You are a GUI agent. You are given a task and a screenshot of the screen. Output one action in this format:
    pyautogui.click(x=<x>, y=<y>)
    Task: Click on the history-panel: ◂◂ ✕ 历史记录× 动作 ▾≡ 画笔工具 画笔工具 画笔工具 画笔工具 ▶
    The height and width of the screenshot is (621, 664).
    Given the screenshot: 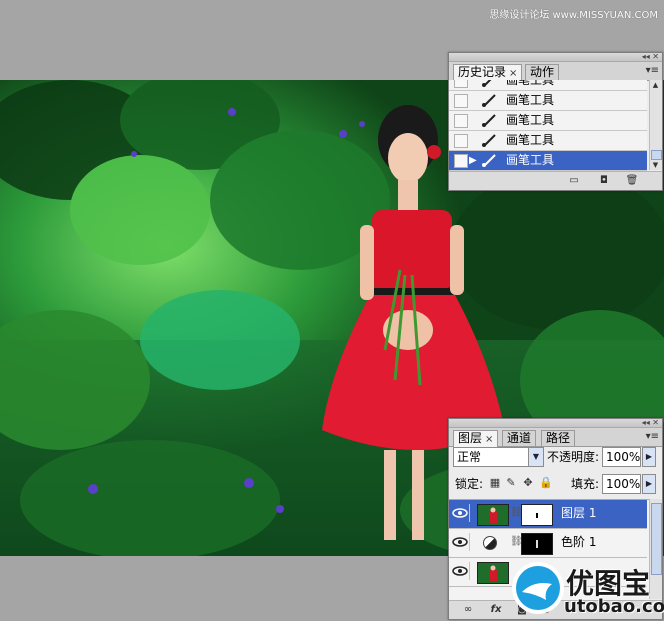 What is the action you would take?
    pyautogui.click(x=555, y=121)
    